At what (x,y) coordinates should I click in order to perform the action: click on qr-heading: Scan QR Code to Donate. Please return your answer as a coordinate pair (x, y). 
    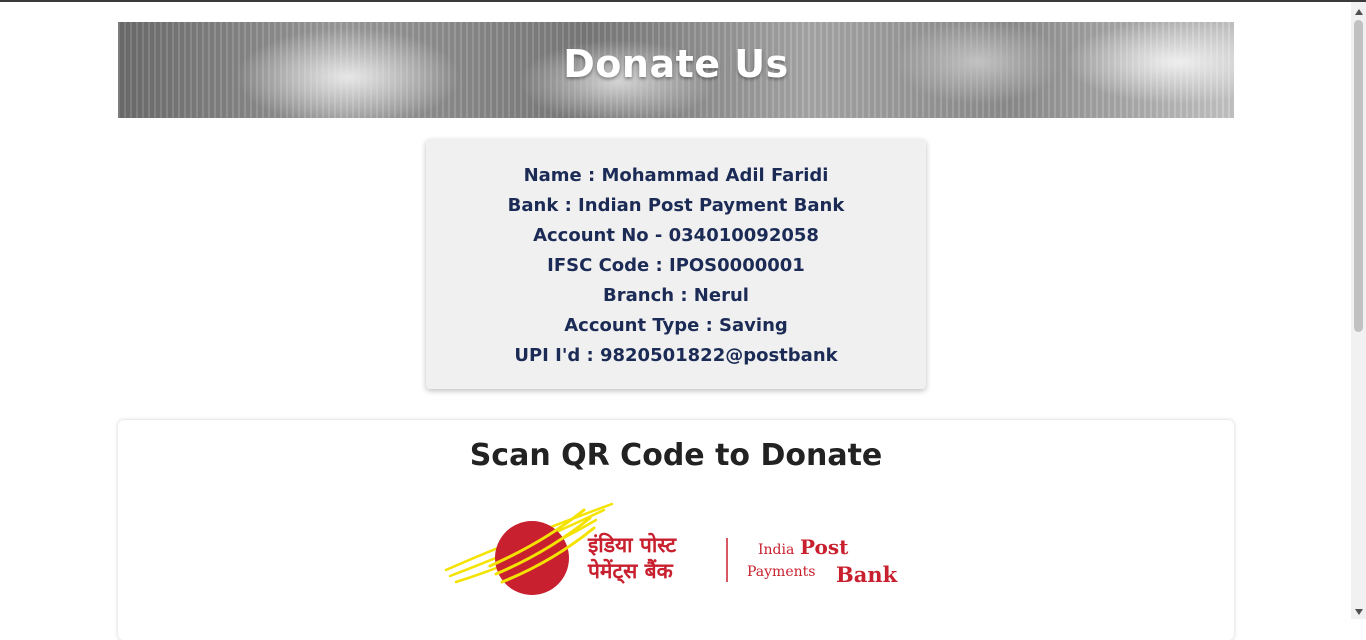
    Looking at the image, I should click on (676, 455).